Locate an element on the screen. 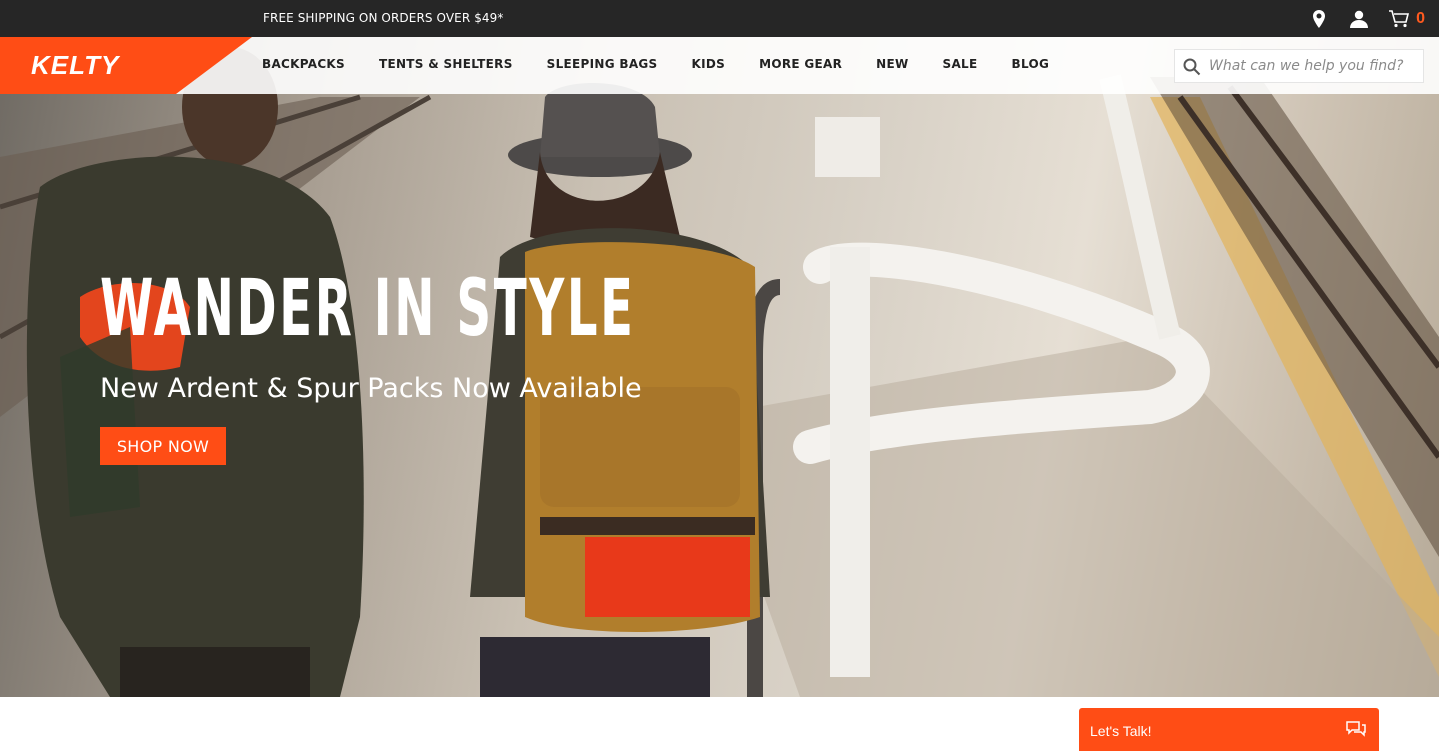  utility-links: 0 is located at coordinates (1366, 19).